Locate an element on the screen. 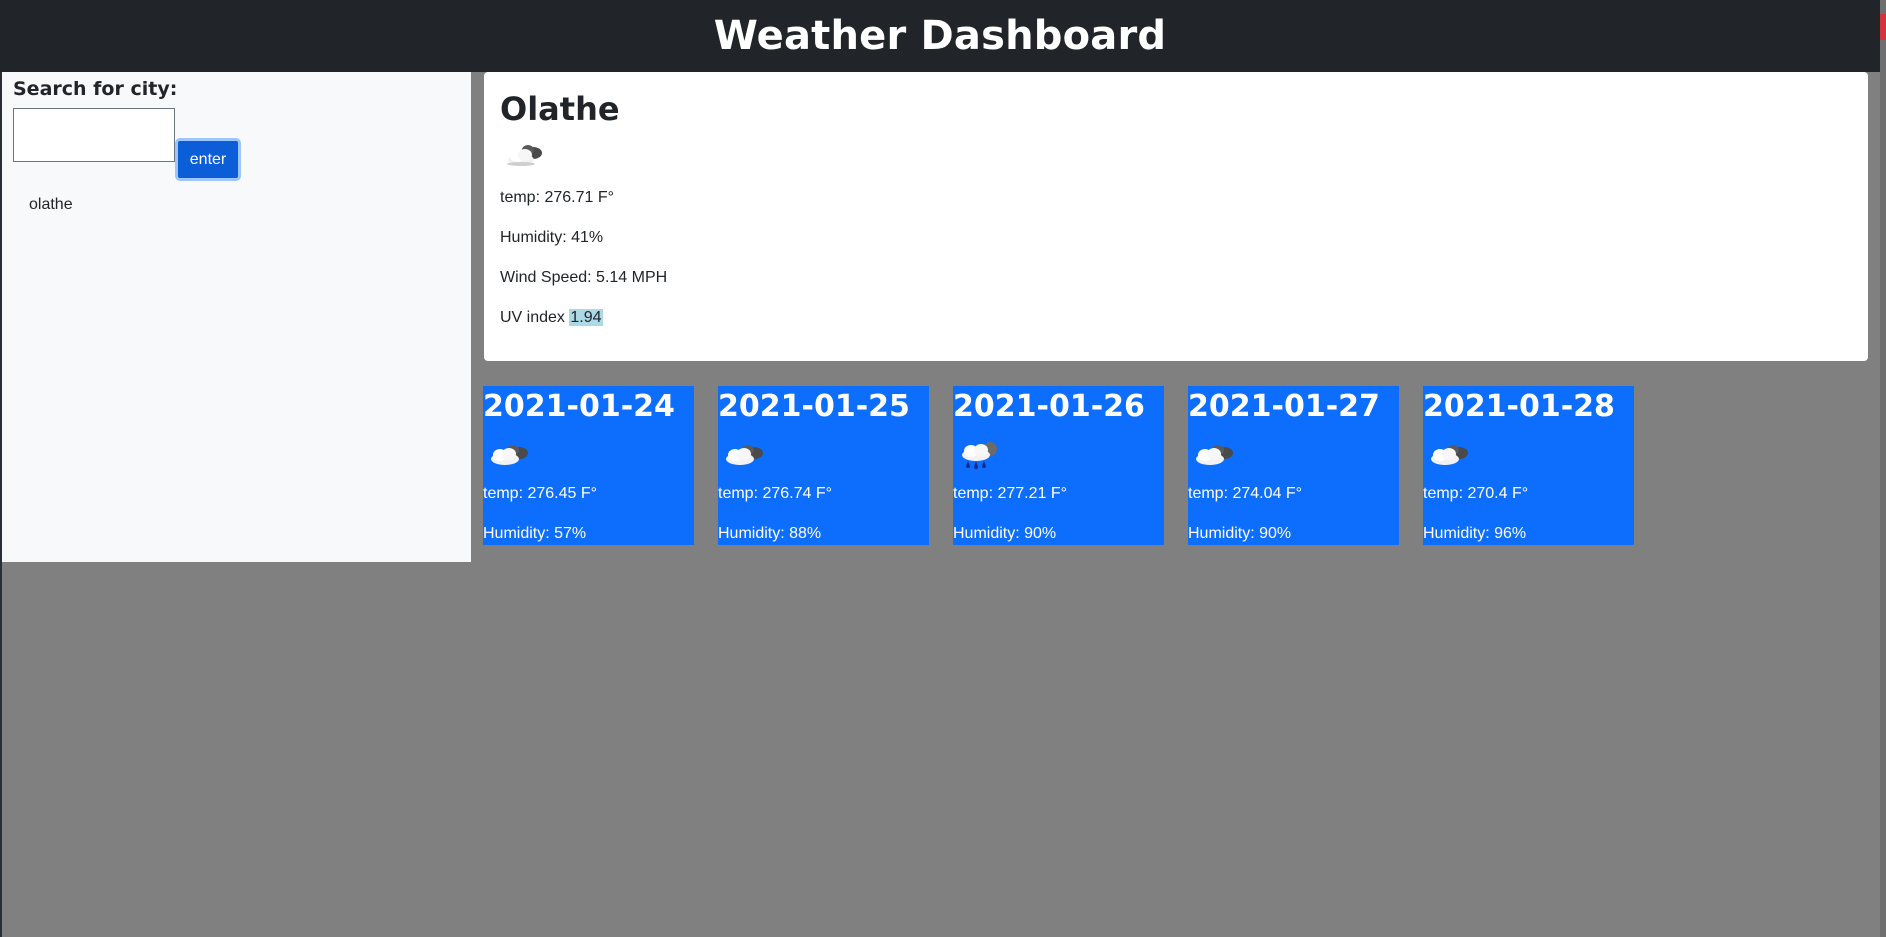 This screenshot has height=937, width=1886. current-temp: temp: 276.71 F° is located at coordinates (557, 197).